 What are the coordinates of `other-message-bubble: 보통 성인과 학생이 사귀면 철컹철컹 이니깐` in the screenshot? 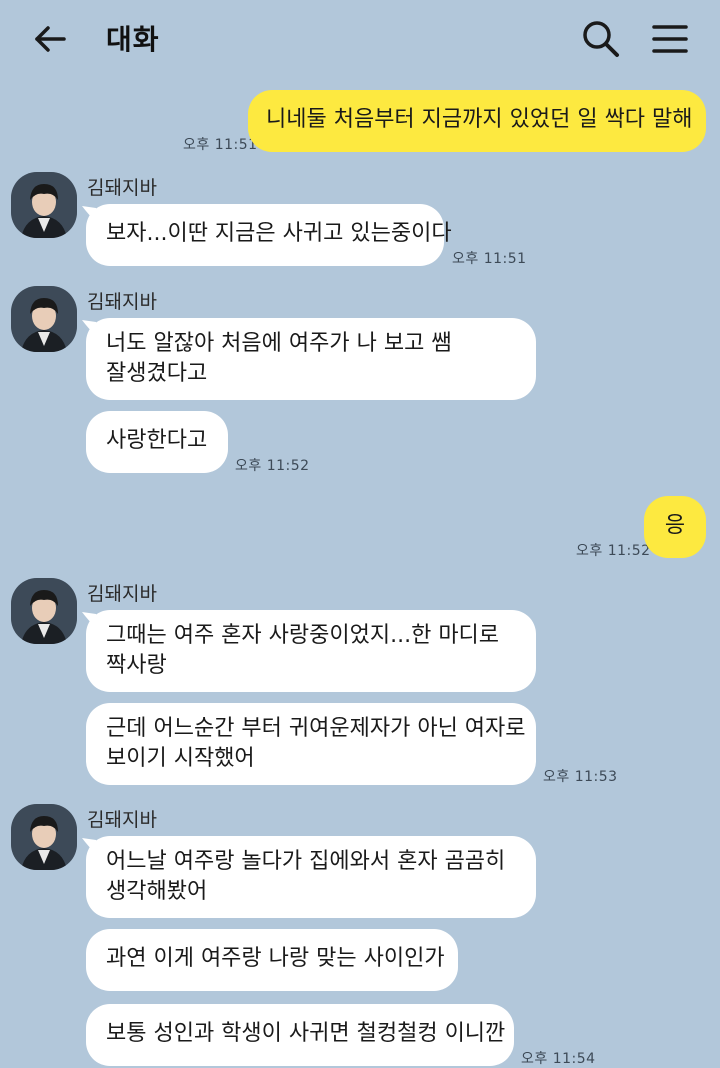 It's located at (300, 1035).